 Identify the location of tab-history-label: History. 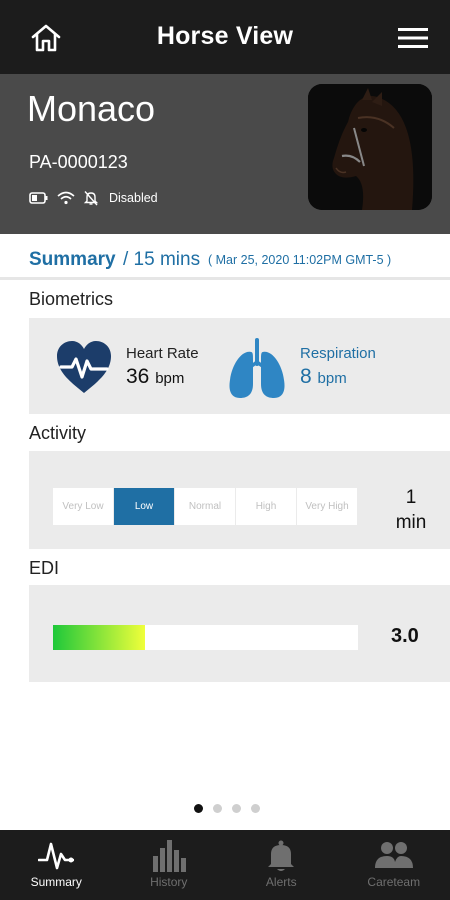
(169, 882).